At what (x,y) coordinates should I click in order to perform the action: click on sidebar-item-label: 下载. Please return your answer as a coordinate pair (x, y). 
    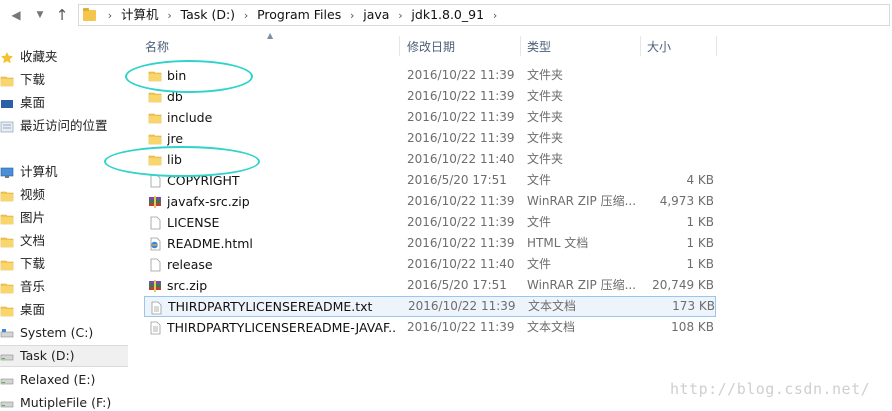
    Looking at the image, I should click on (33, 263).